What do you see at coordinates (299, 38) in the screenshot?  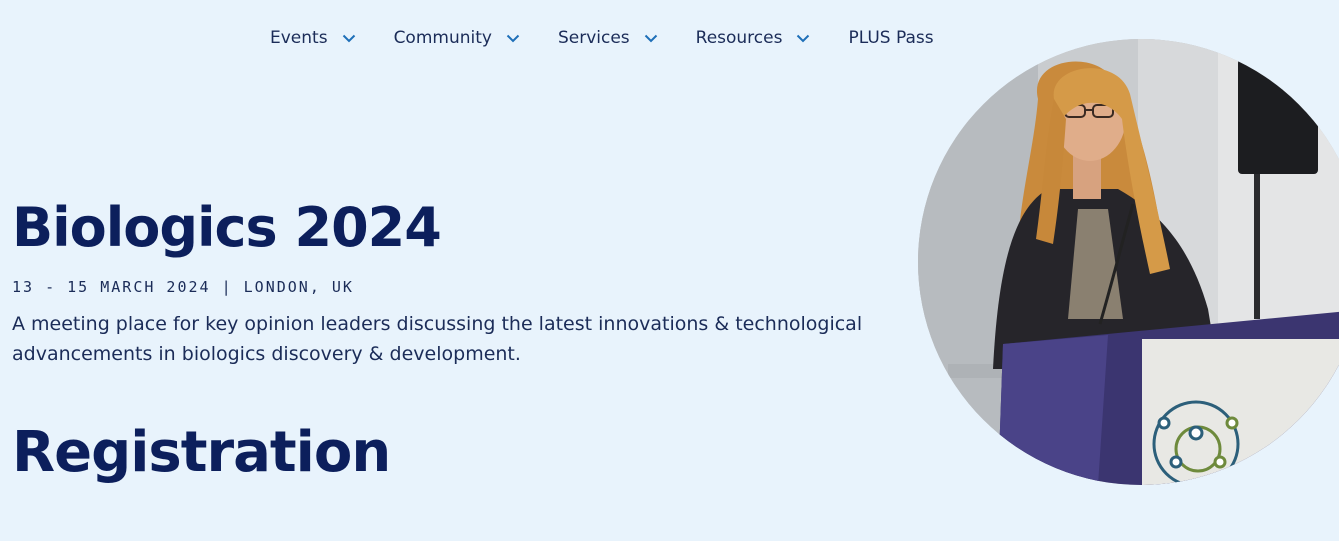 I see `nav-item-label: Events` at bounding box center [299, 38].